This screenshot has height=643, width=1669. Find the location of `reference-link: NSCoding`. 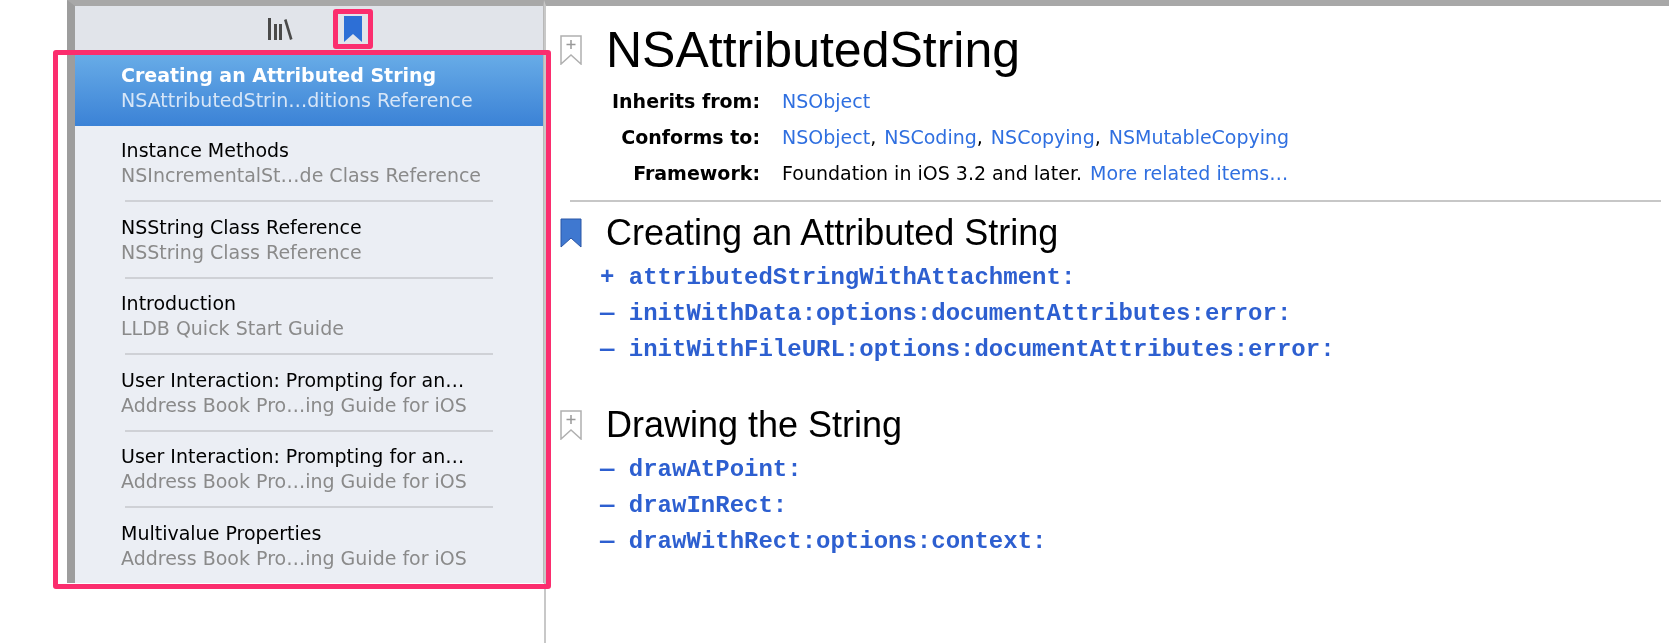

reference-link: NSCoding is located at coordinates (930, 137).